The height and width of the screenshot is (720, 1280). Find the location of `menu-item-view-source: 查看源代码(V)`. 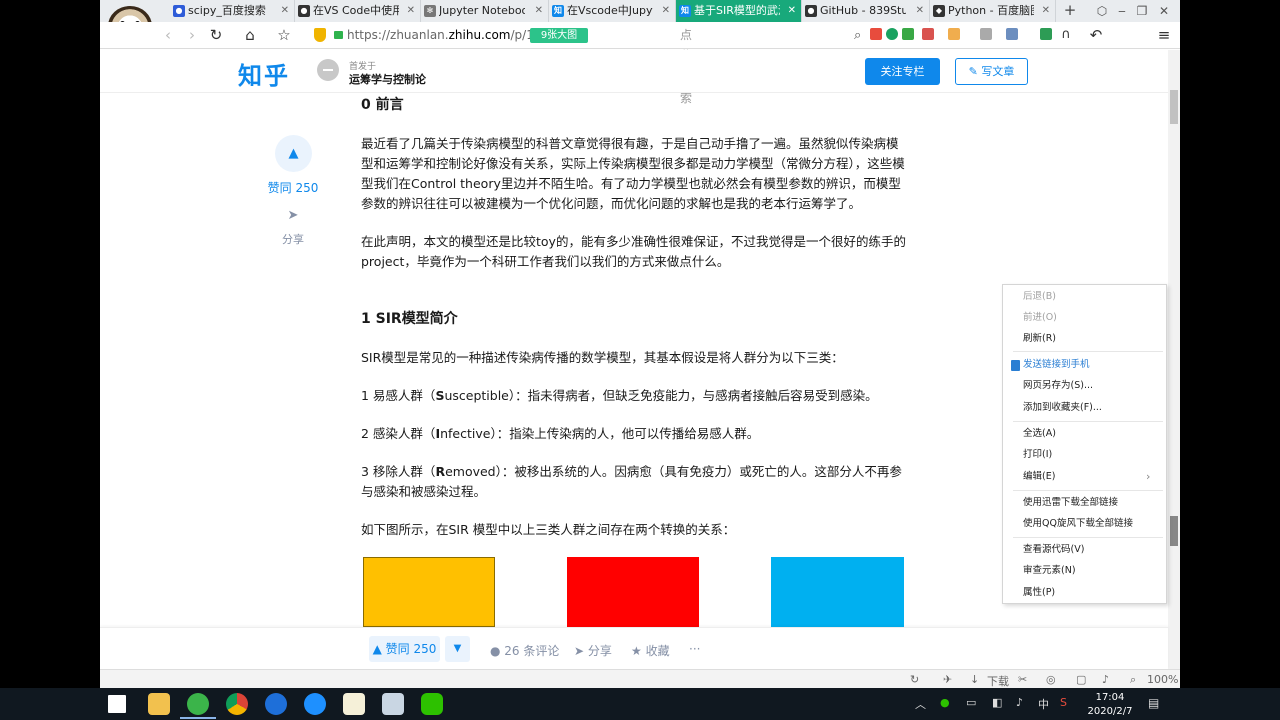

menu-item-view-source: 查看源代码(V) is located at coordinates (1053, 550).